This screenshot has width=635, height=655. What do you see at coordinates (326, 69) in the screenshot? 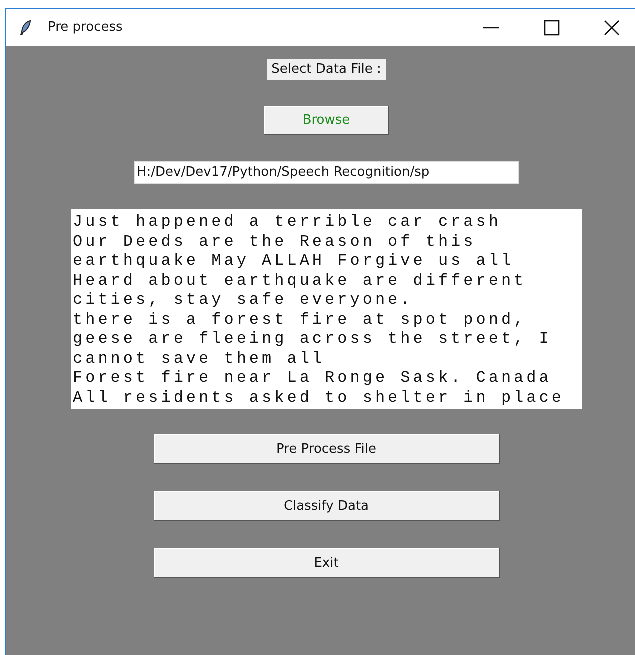
I see `select-label: Select Data File :` at bounding box center [326, 69].